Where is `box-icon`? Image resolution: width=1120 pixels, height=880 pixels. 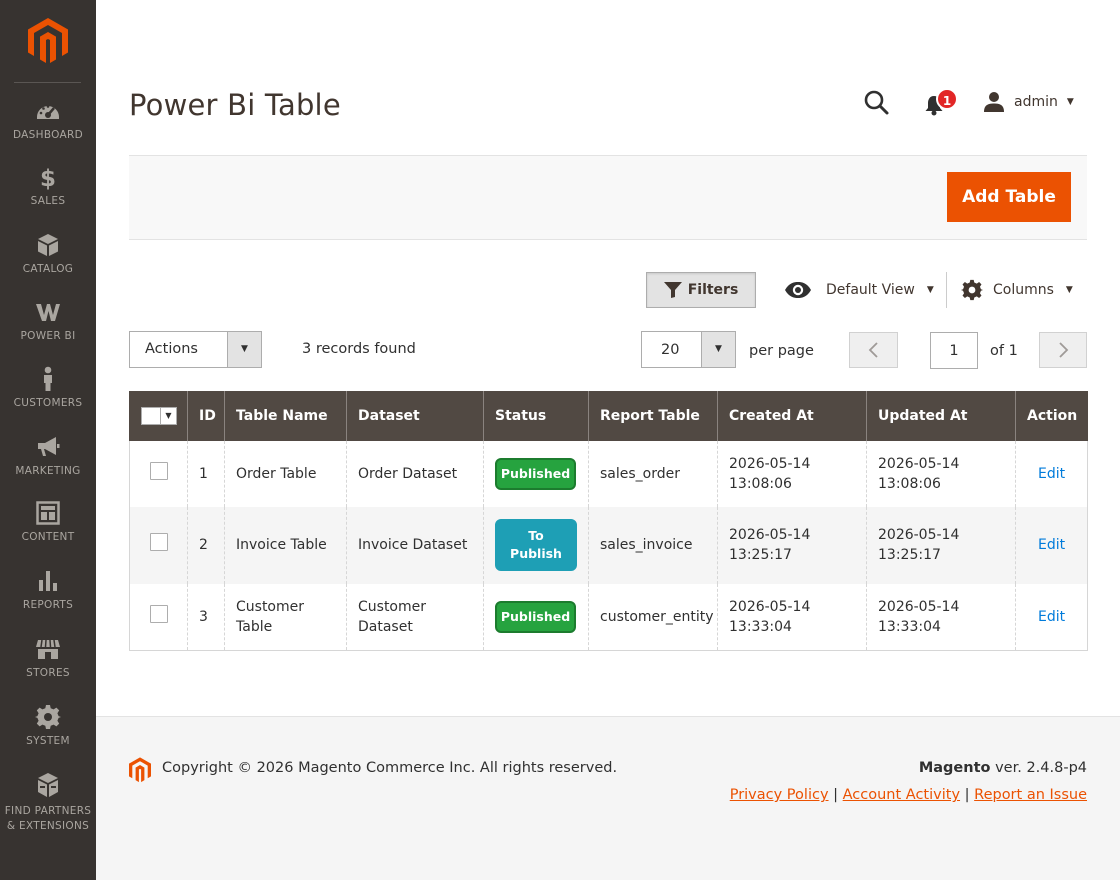 box-icon is located at coordinates (48, 785).